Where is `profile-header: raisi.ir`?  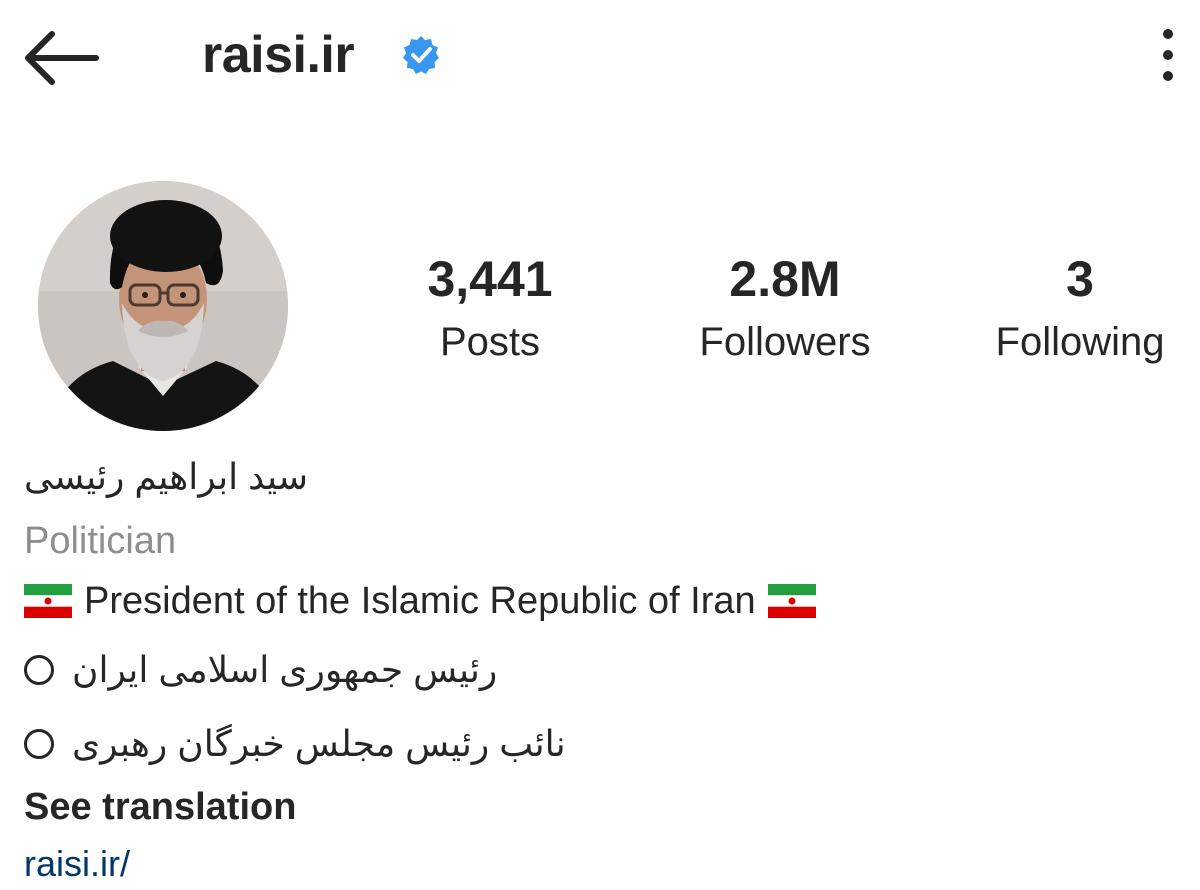
profile-header: raisi.ir is located at coordinates (600, 55).